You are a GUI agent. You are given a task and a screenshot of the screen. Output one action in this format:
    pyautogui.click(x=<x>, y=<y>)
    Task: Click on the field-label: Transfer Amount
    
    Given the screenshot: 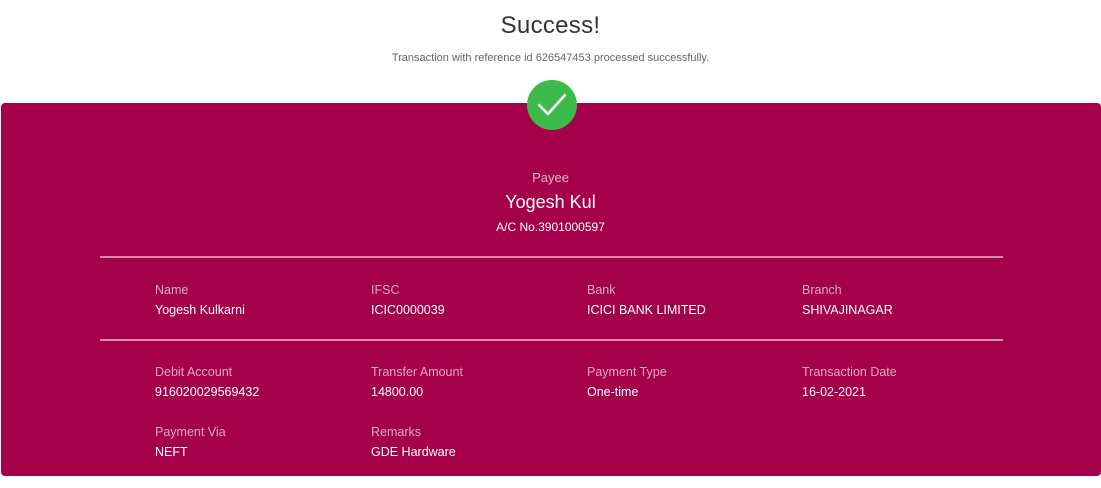 What is the action you would take?
    pyautogui.click(x=417, y=372)
    